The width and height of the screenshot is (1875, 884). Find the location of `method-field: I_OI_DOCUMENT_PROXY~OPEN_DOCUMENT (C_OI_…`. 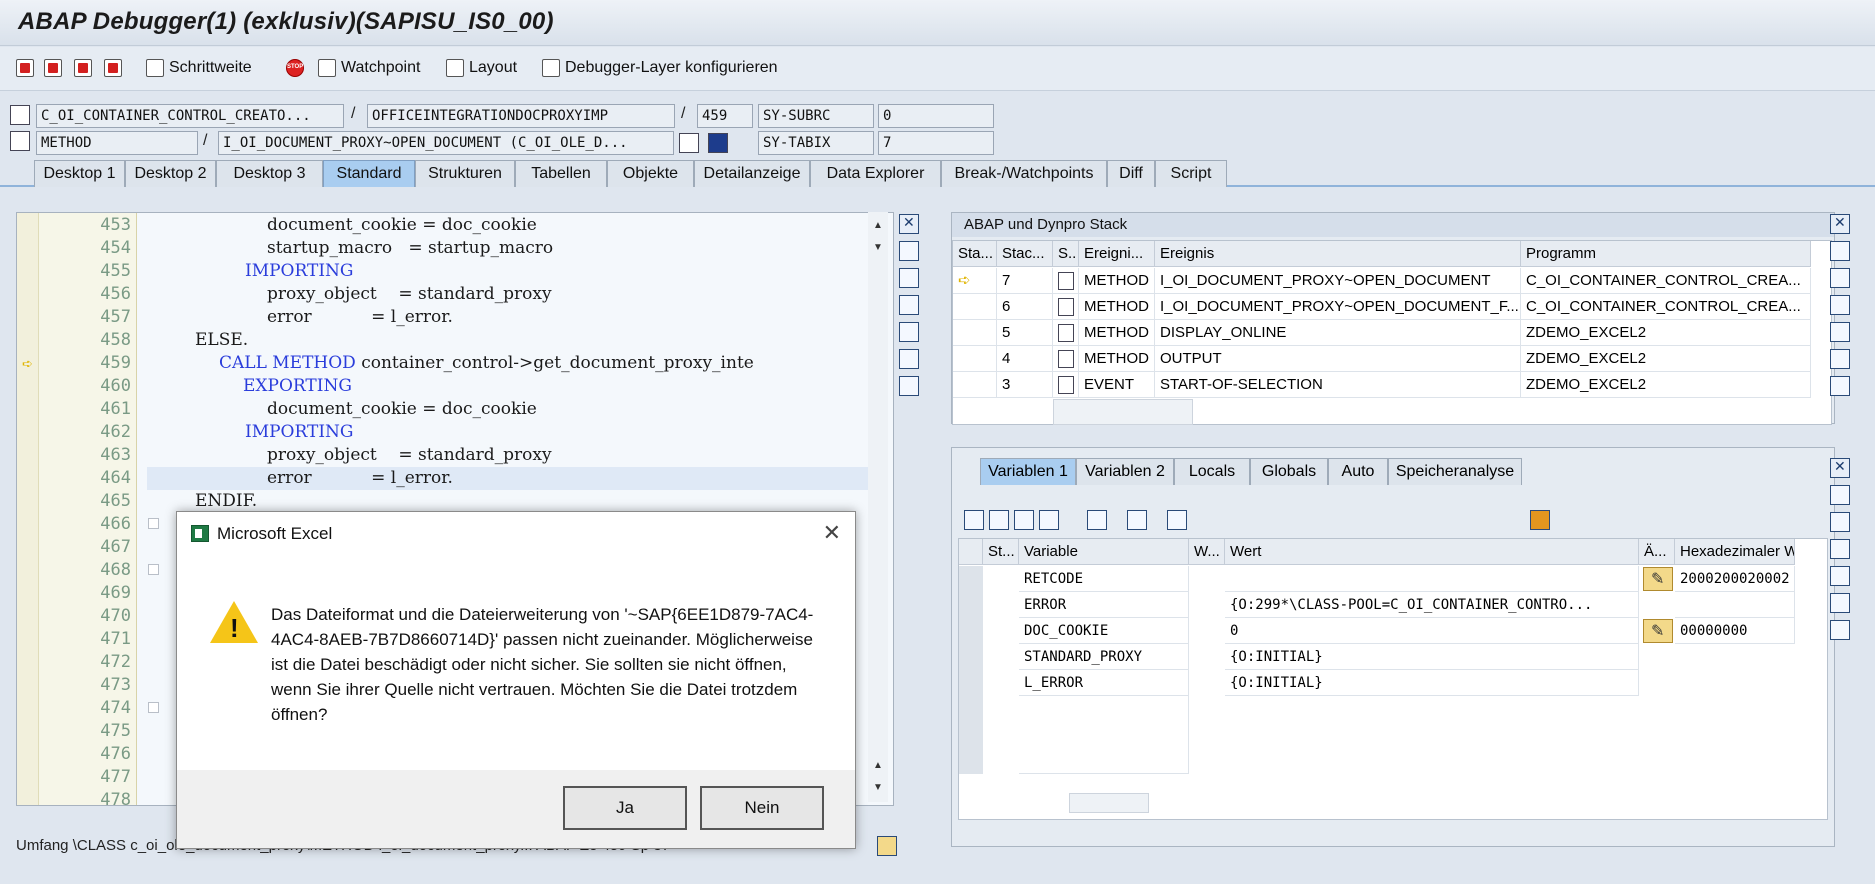

method-field: I_OI_DOCUMENT_PROXY~OPEN_DOCUMENT (C_OI_… is located at coordinates (446, 143).